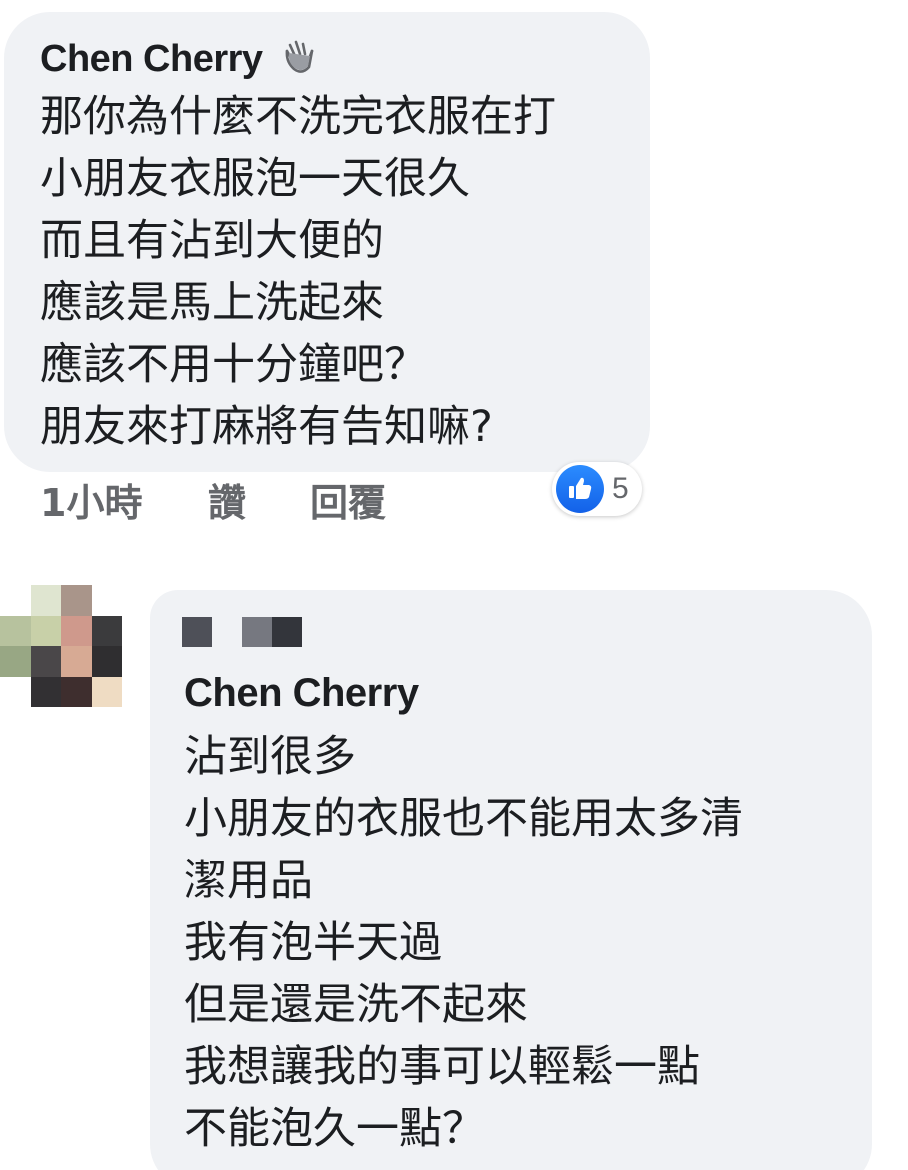 The width and height of the screenshot is (908, 1170). I want to click on comment-line: 應該不用十分鐘吧？, so click(233, 365).